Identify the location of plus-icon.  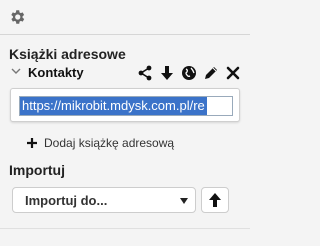
(32, 143).